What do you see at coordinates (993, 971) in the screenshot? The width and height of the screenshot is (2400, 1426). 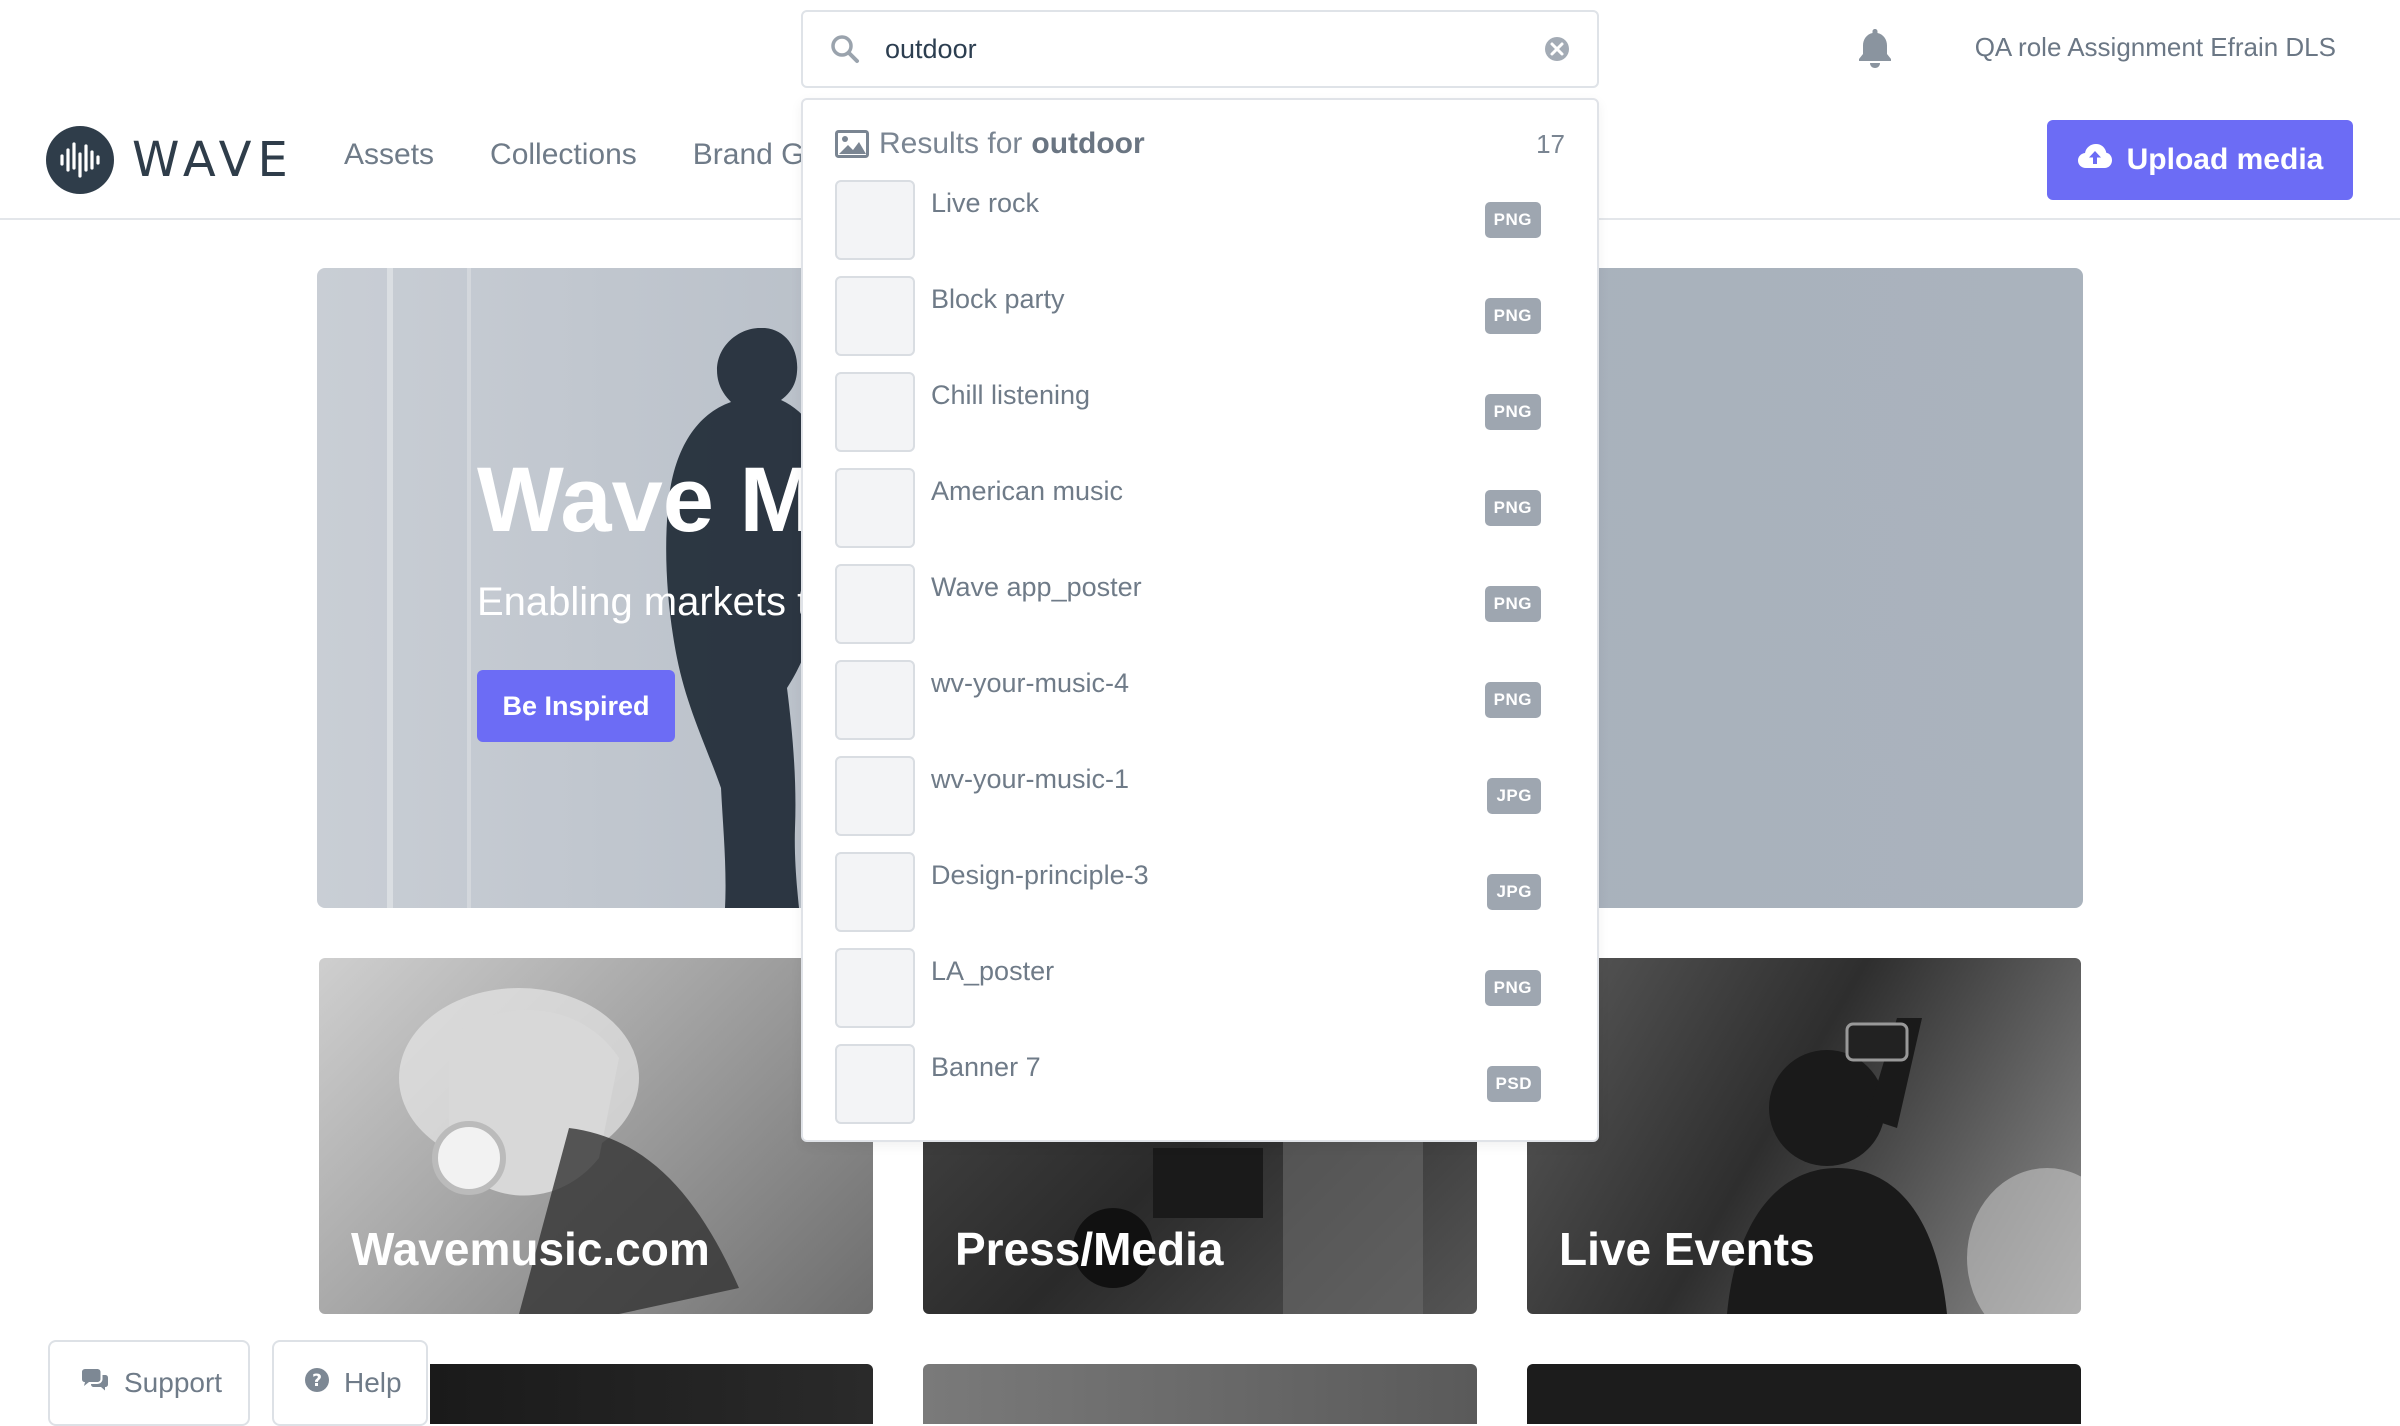 I see `result-name: LA_poster` at bounding box center [993, 971].